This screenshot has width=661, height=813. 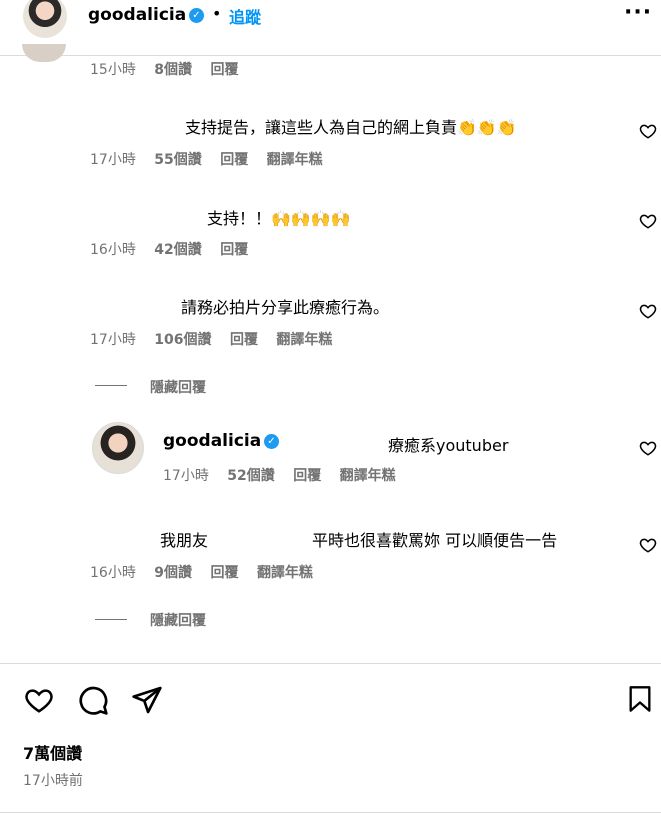 What do you see at coordinates (245, 16) in the screenshot?
I see `follow-button: 追蹤` at bounding box center [245, 16].